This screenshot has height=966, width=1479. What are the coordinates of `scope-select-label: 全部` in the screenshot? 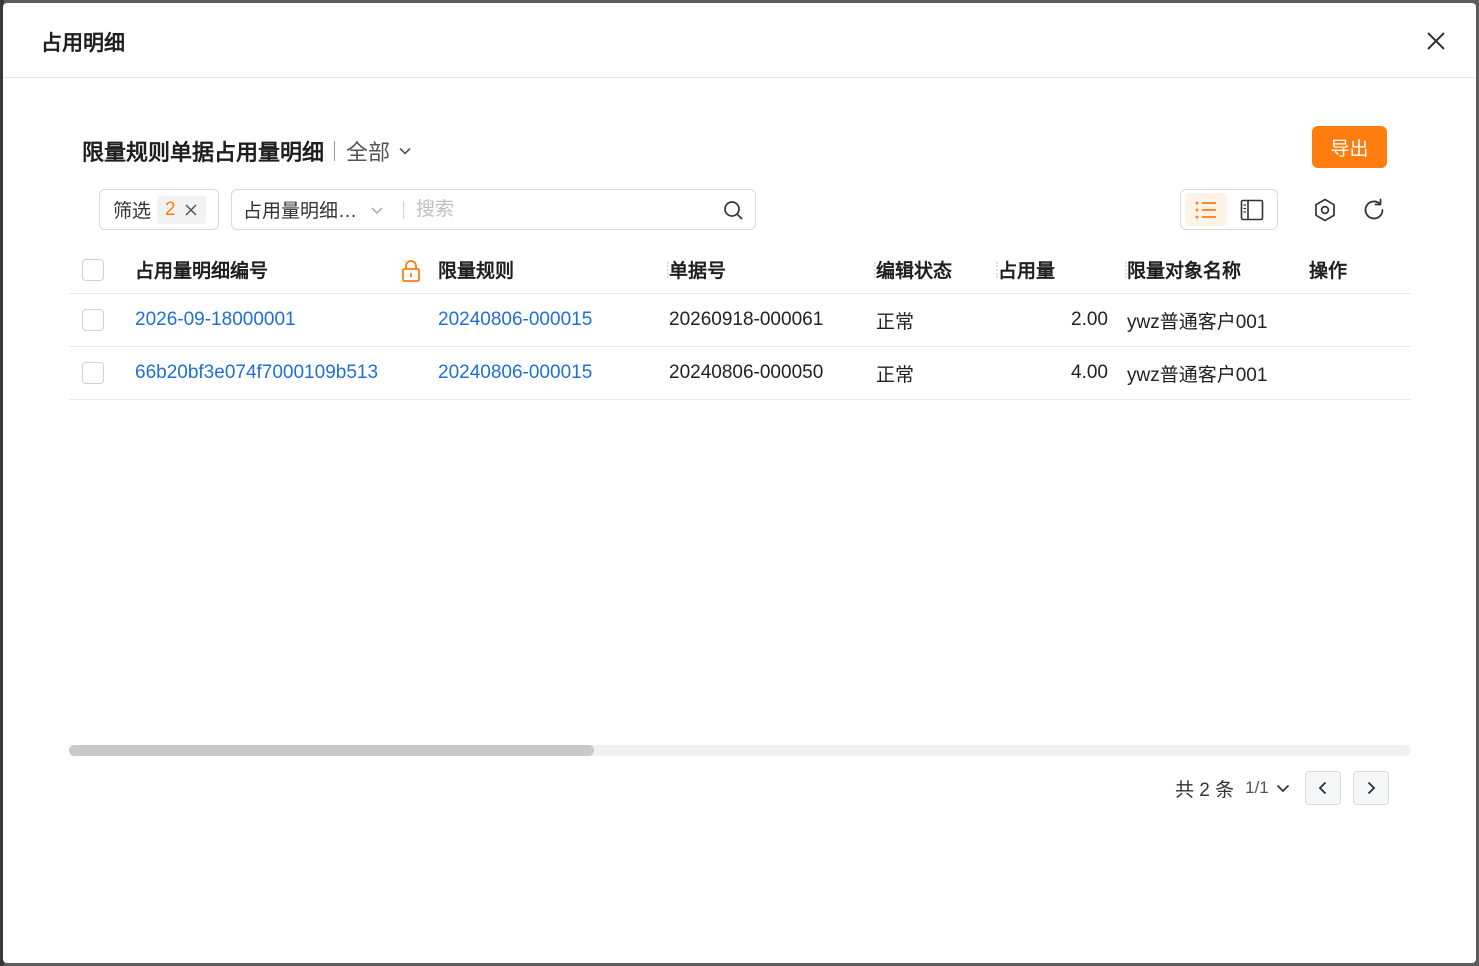 It's located at (368, 152).